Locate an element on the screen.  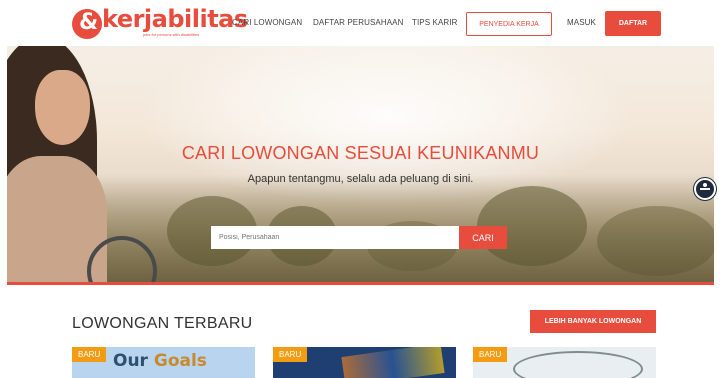
hero-title: CARI LOWONGAN SESUAI KEUNIKANMU is located at coordinates (360, 153).